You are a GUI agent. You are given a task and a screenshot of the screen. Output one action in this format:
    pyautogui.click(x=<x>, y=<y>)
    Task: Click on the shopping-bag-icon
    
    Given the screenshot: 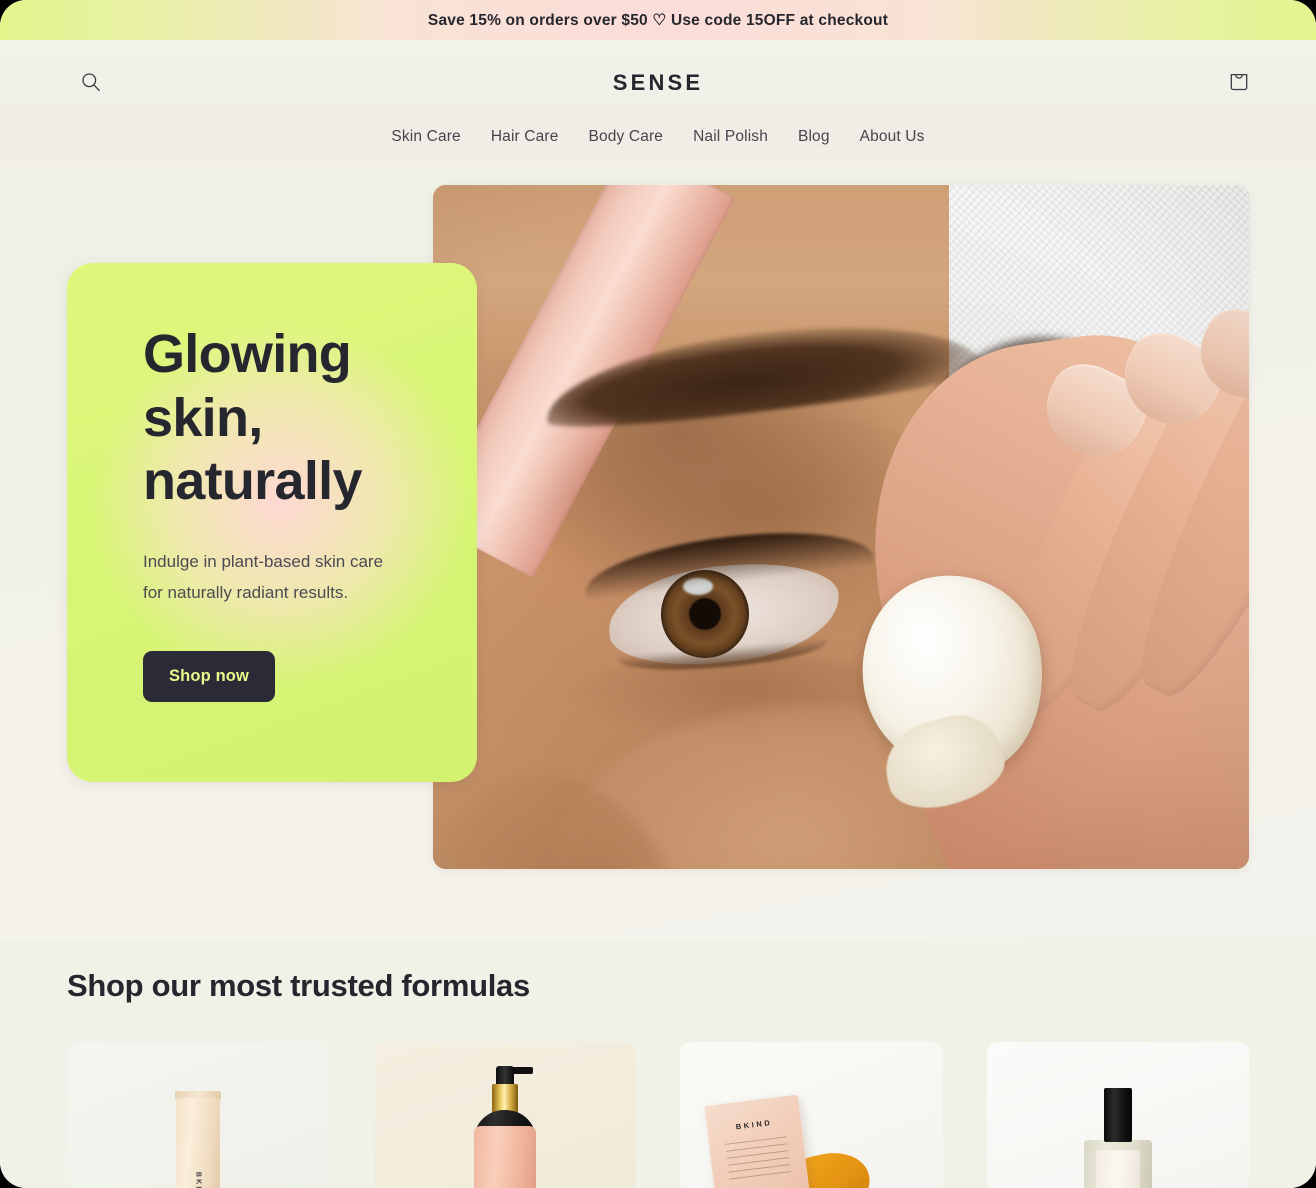 What is the action you would take?
    pyautogui.click(x=1239, y=83)
    